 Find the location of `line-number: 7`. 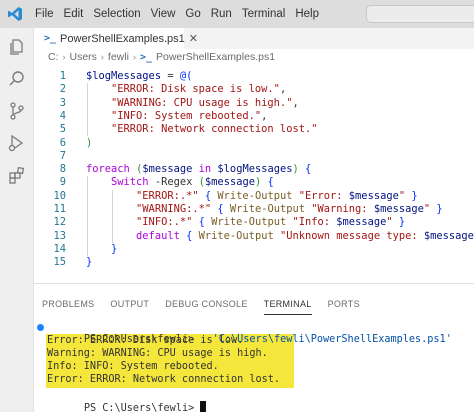

line-number: 7 is located at coordinates (62, 155).